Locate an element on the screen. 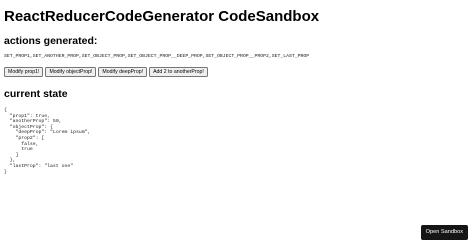 The width and height of the screenshot is (474, 248). modify-deep-prop-button: Modify deepProp! is located at coordinates (123, 72).